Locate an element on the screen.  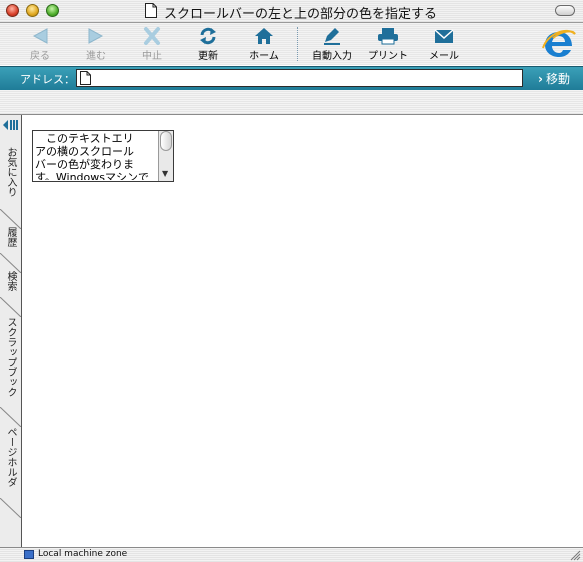
page-document-icon is located at coordinates (85, 78).